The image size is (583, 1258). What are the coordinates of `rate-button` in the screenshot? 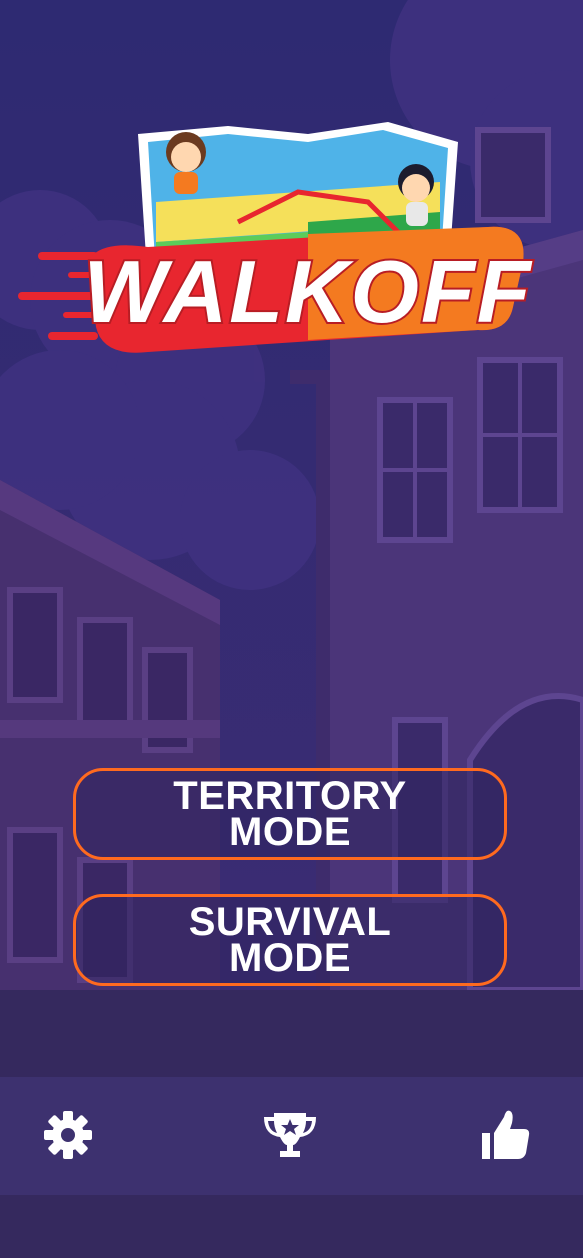 It's located at (504, 1135).